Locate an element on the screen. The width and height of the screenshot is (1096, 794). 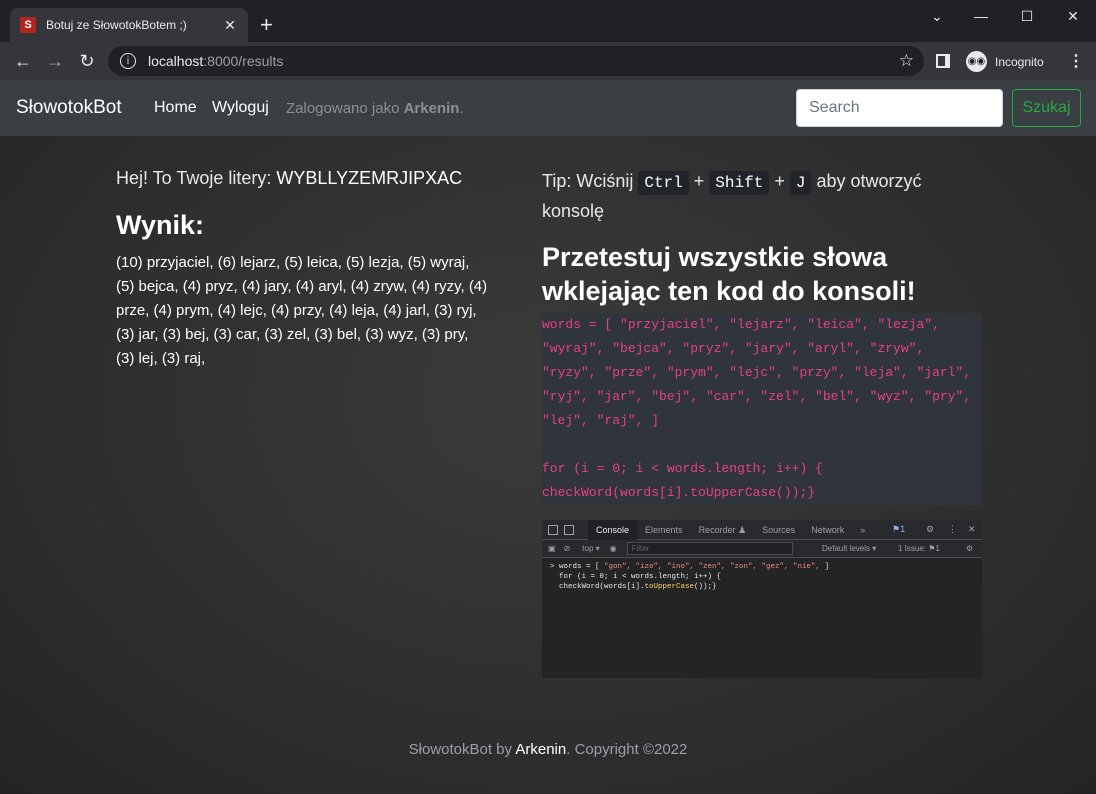
clear-console-icon: ⊘ is located at coordinates (567, 548).